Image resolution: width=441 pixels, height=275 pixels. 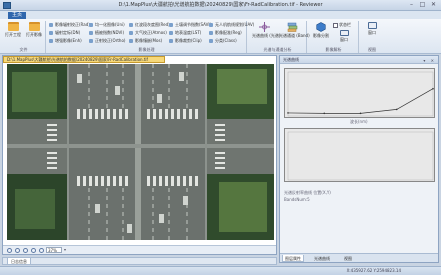 I want to click on zoom-level-input: 37%, so click(x=54, y=250).